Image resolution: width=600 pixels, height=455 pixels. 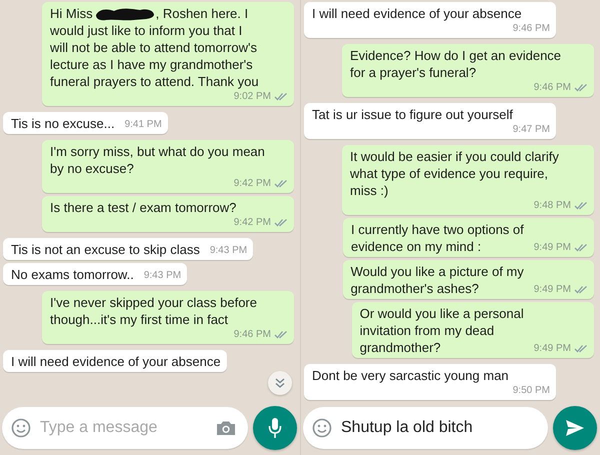 What do you see at coordinates (72, 274) in the screenshot?
I see `message-text: No exams tomorrow..` at bounding box center [72, 274].